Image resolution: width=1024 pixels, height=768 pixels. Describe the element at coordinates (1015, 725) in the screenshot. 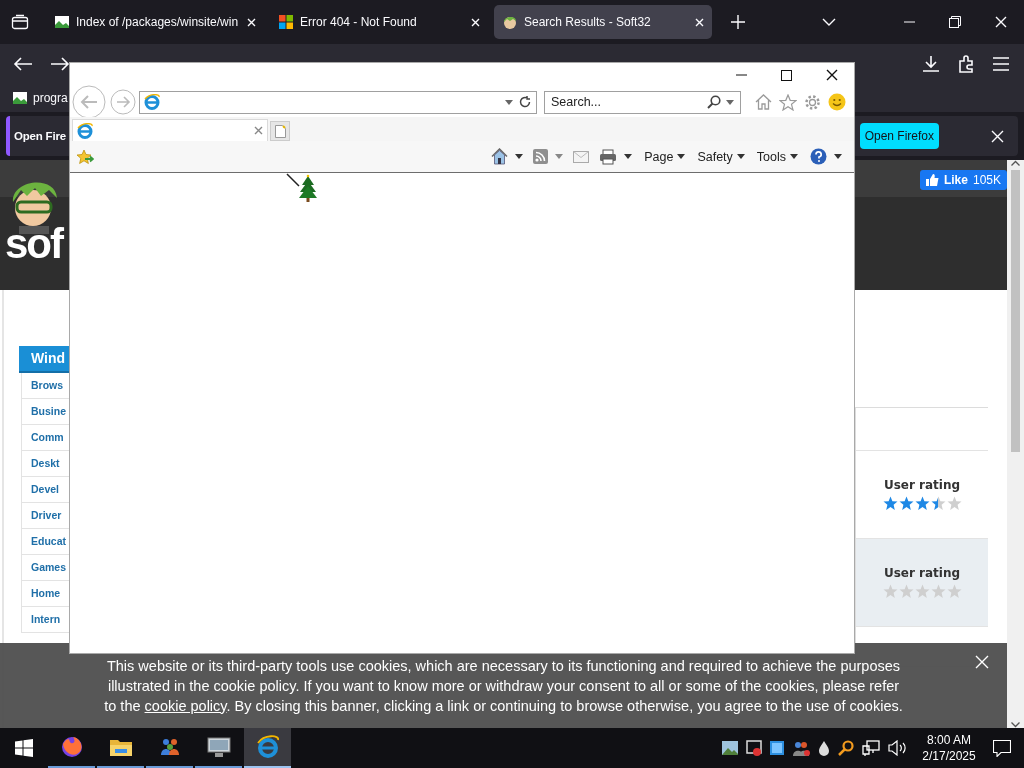

I see `scroll-down-icon` at that location.